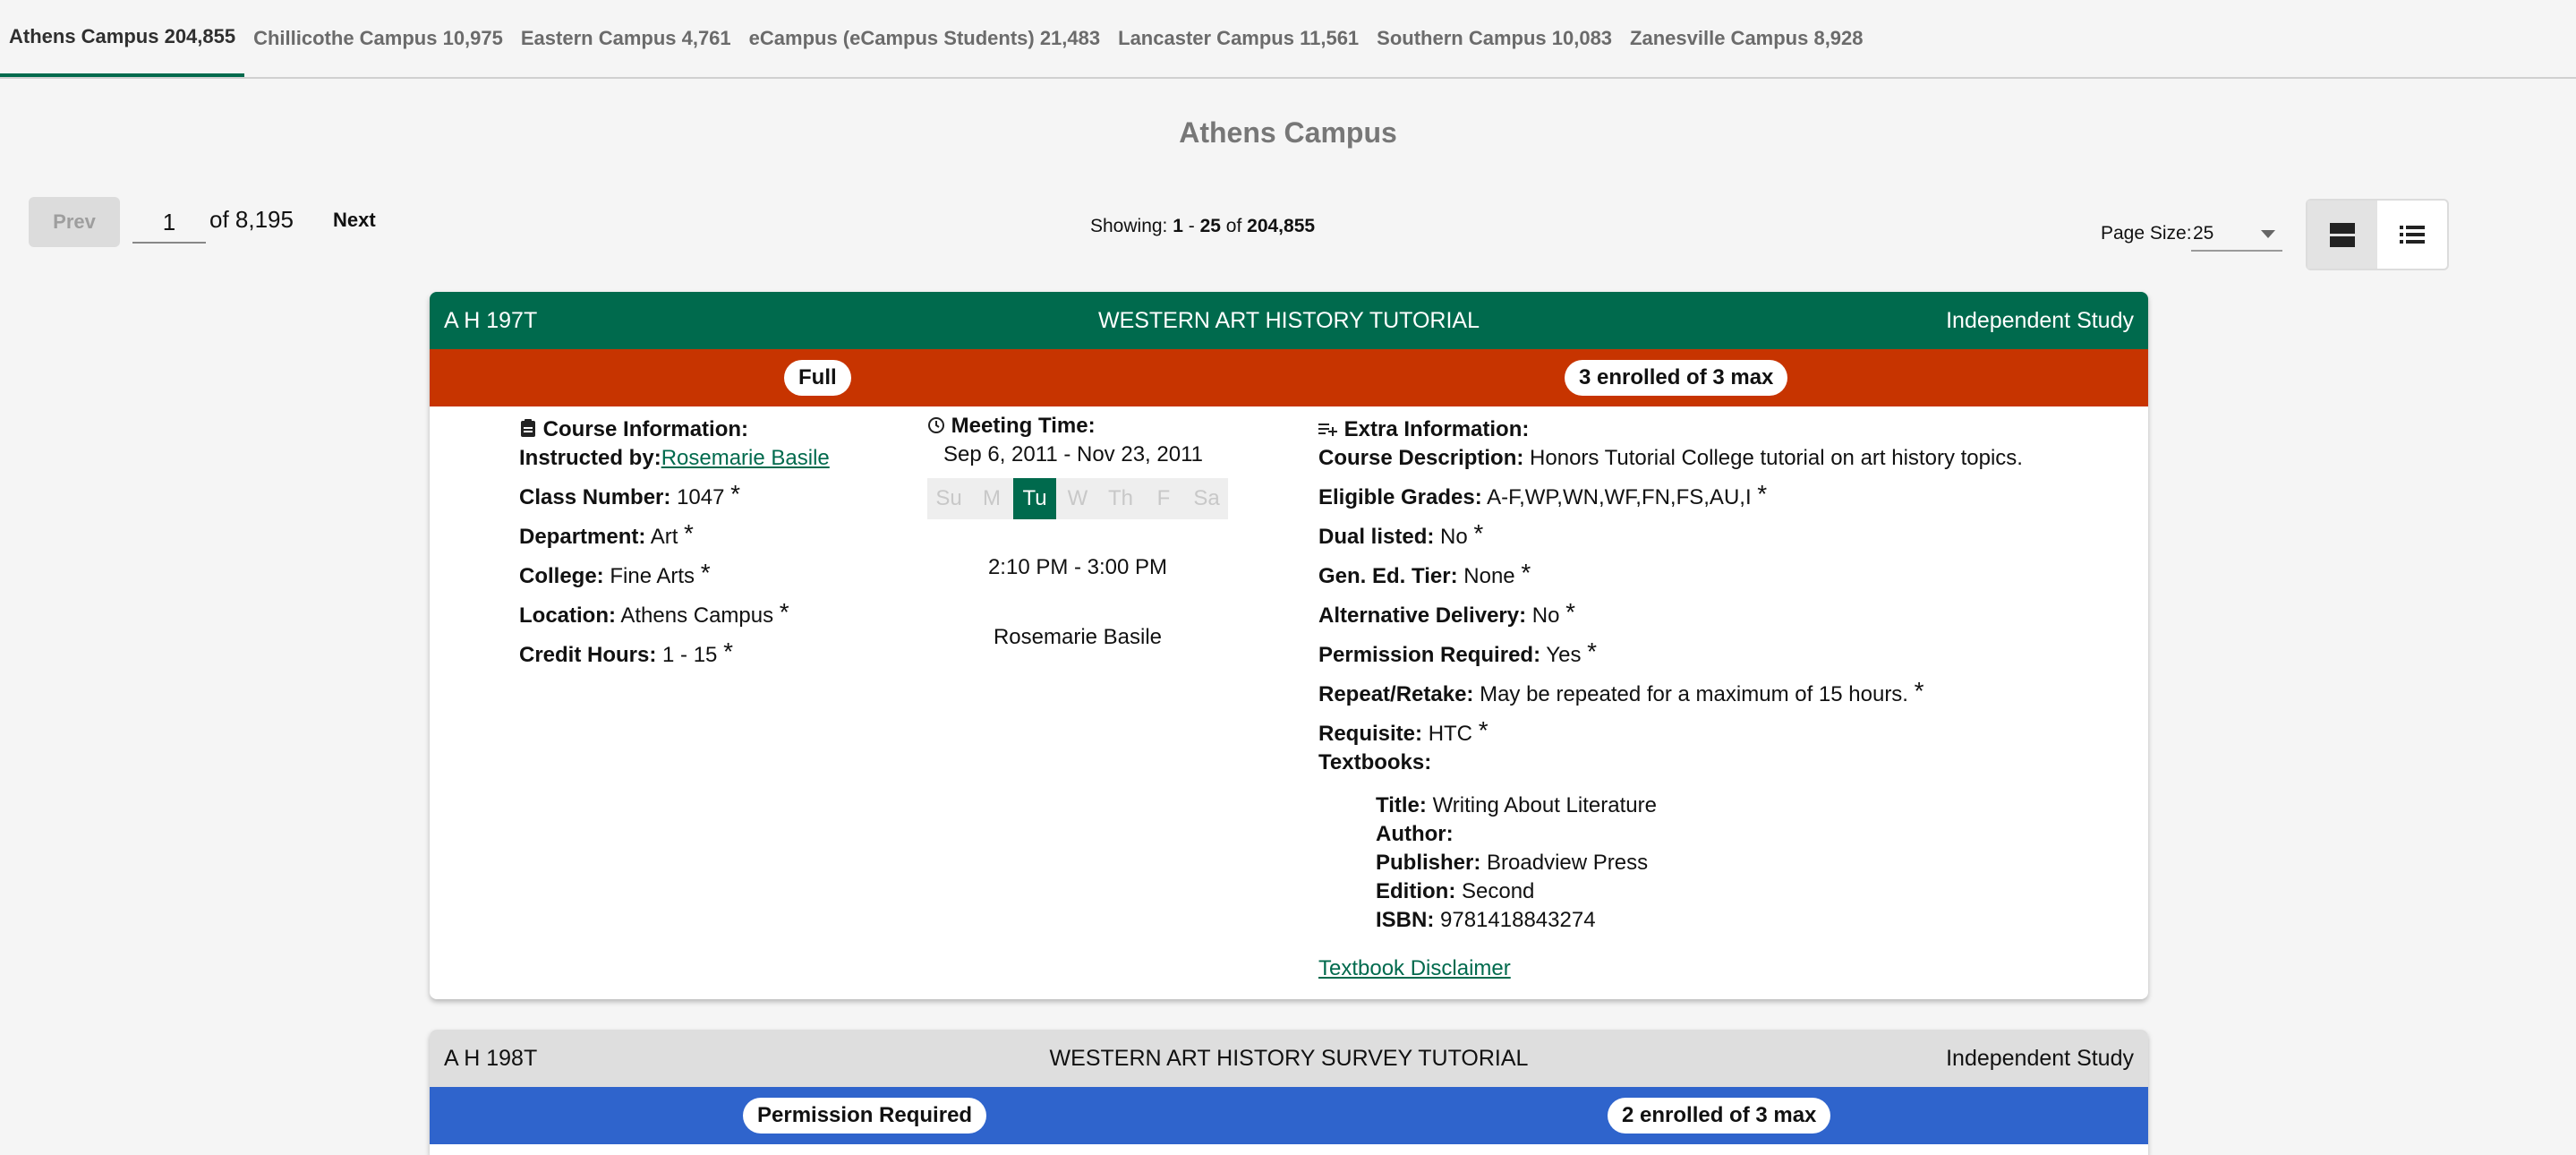  I want to click on textbook-publisher: Broadview Press, so click(1568, 863).